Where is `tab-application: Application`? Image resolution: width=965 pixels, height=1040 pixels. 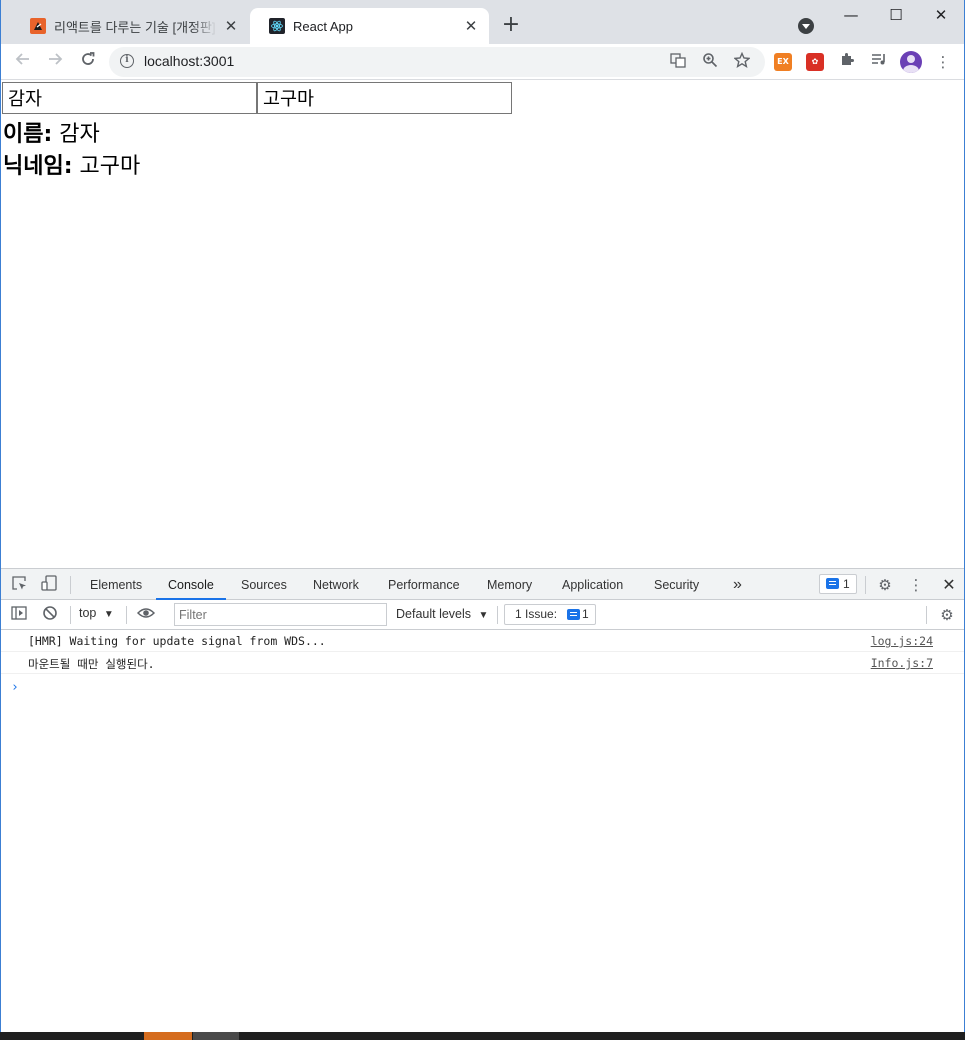
tab-application: Application is located at coordinates (592, 584).